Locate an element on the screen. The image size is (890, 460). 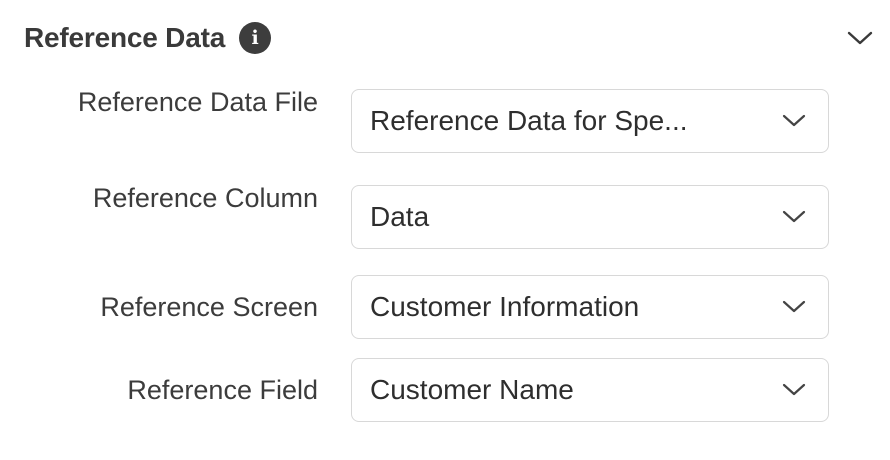
collapse-toggle is located at coordinates (860, 38).